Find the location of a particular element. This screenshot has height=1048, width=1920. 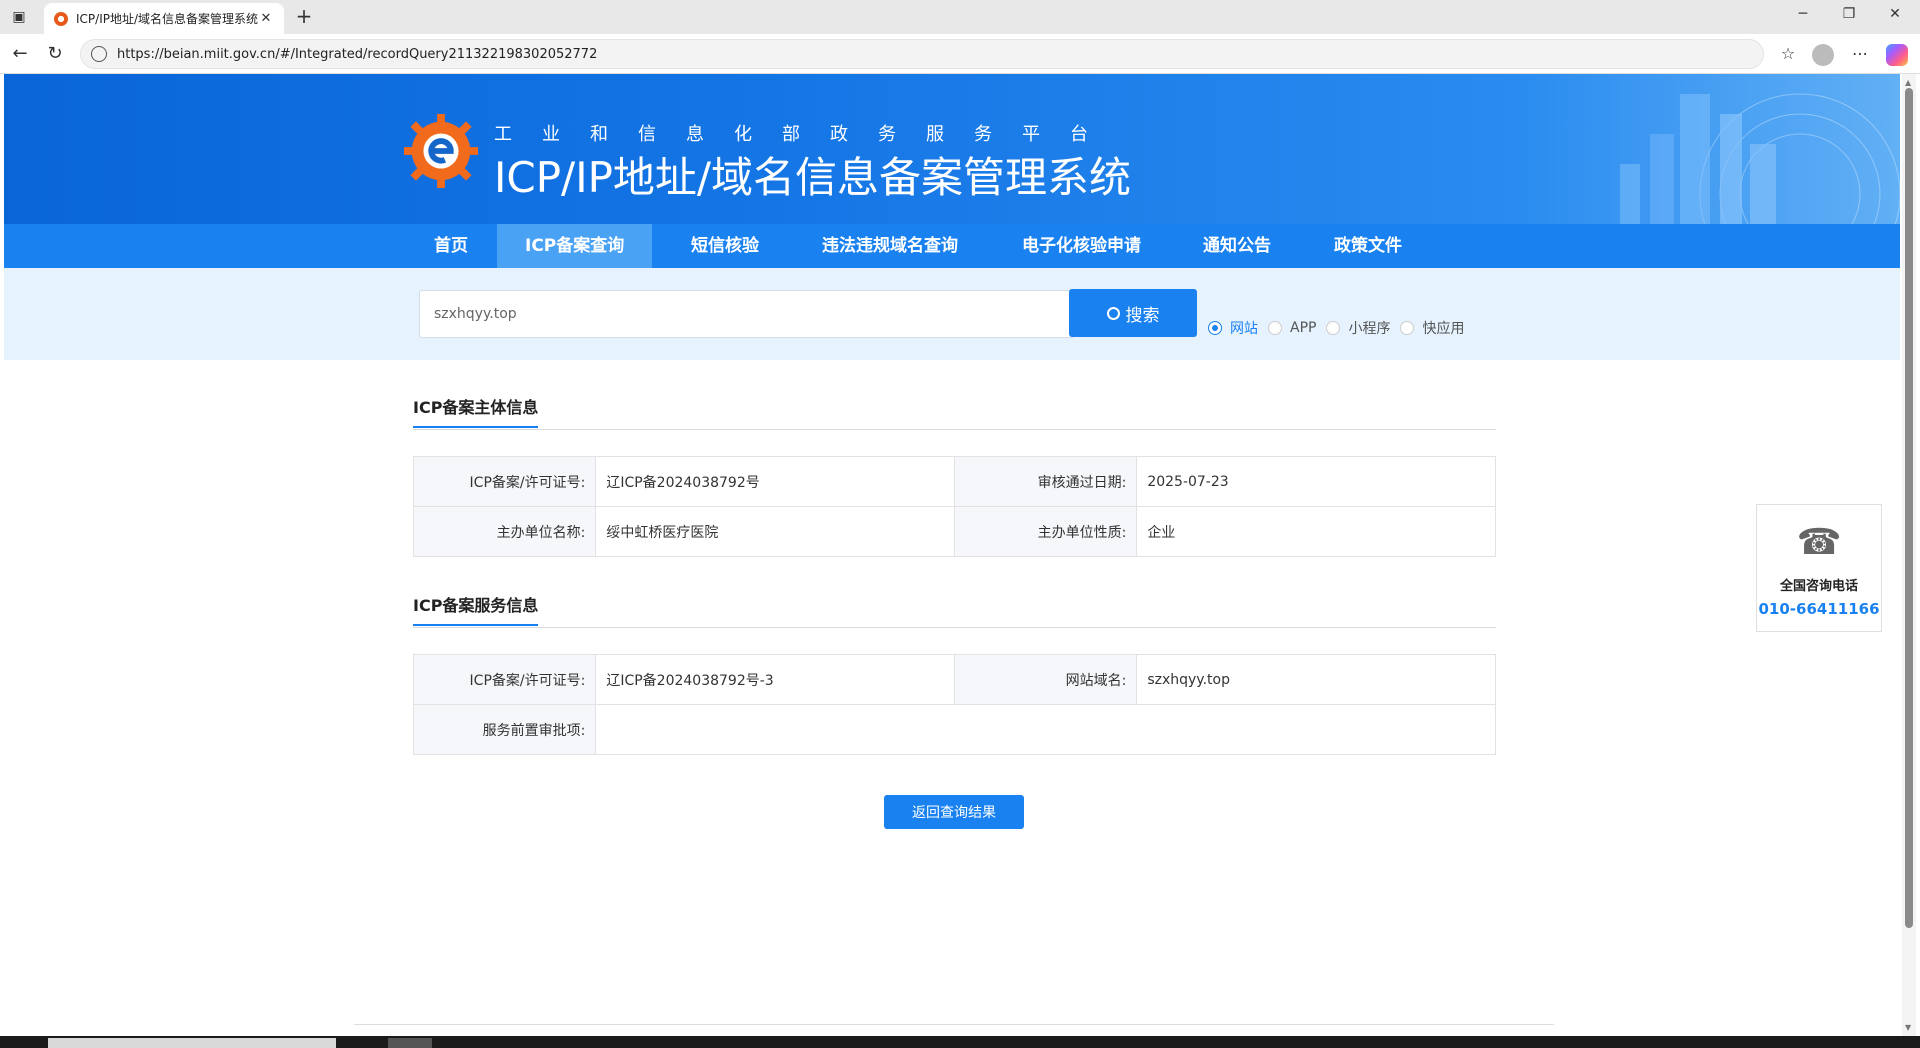

cell-label: 主办单位性质: is located at coordinates (1045, 531).